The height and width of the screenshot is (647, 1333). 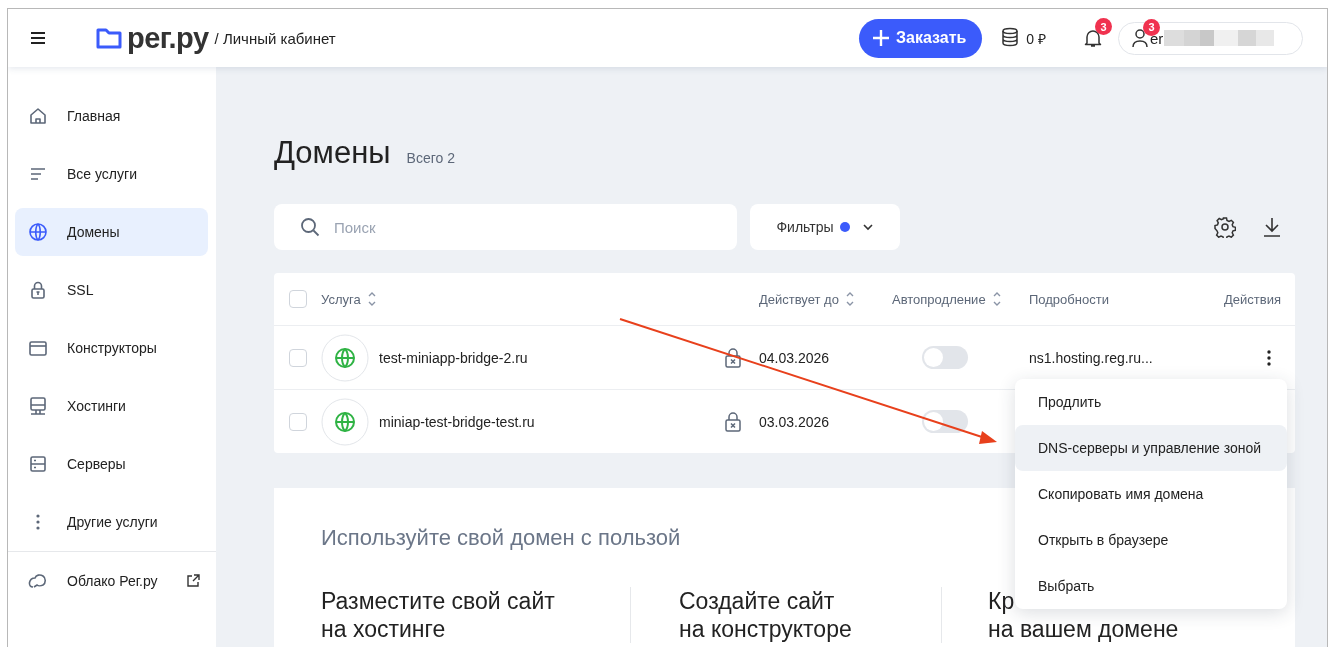 I want to click on monitor-icon, so click(x=38, y=406).